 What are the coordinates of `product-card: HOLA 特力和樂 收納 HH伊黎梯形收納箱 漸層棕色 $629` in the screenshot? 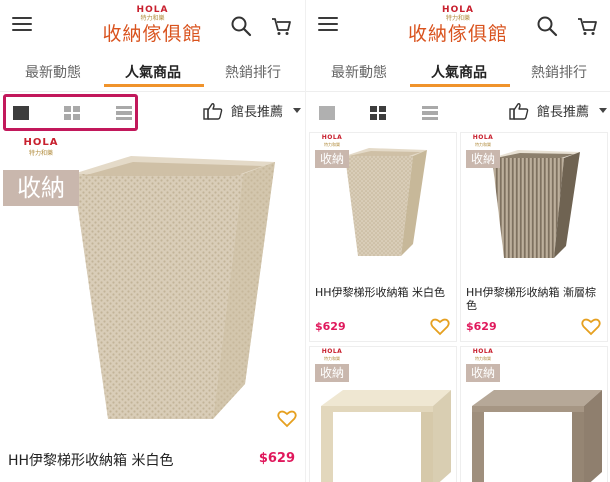 It's located at (534, 237).